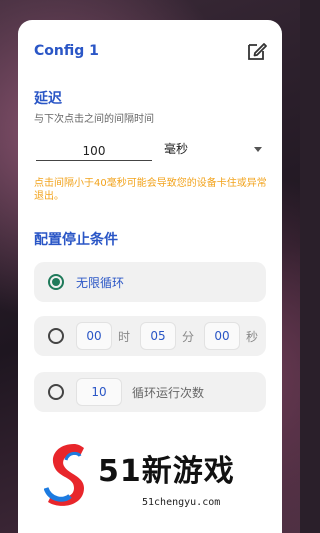  Describe the element at coordinates (168, 393) in the screenshot. I see `loop-count-label: 循环运行次数` at that location.